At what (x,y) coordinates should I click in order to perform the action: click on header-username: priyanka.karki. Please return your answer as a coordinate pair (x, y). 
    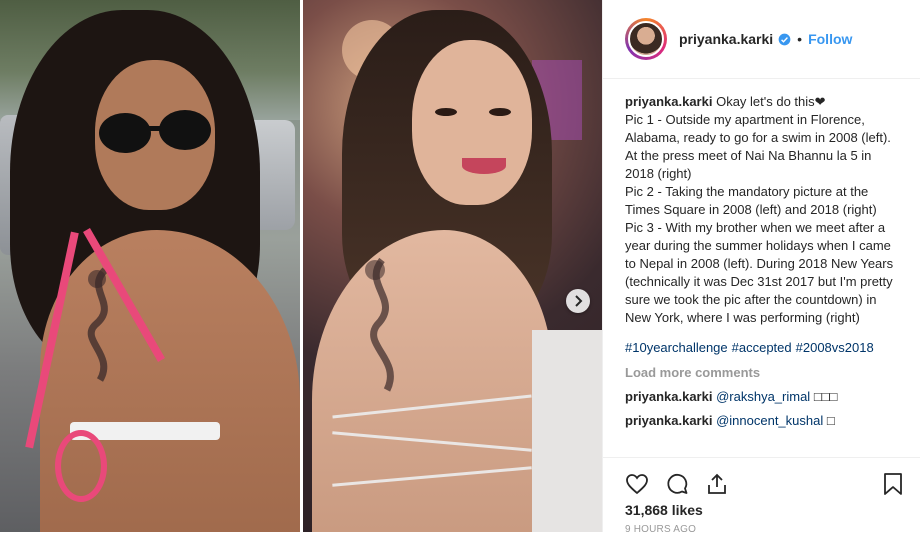
    Looking at the image, I should click on (726, 39).